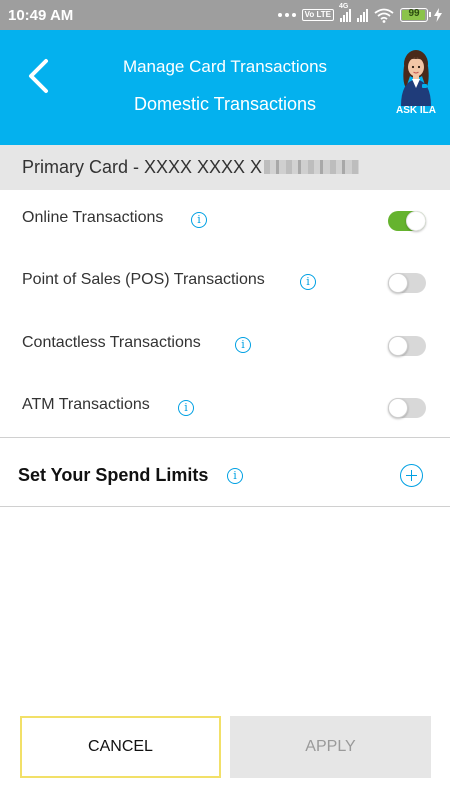  I want to click on assistant-avatar-icon, so click(416, 78).